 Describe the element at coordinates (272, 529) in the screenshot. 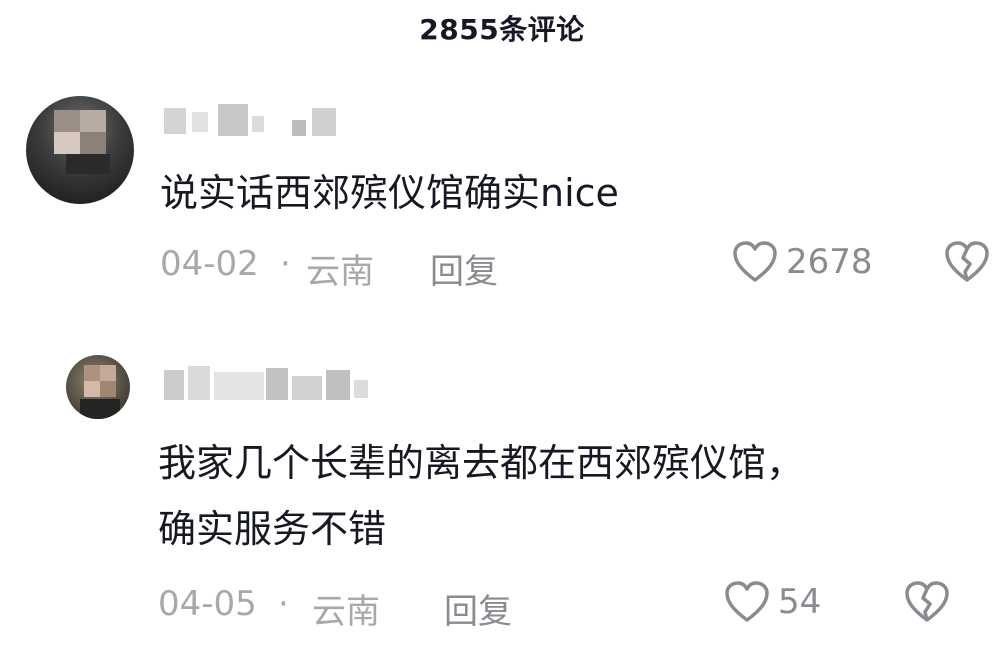

I see `comment-text-line: 确实服务不错` at that location.